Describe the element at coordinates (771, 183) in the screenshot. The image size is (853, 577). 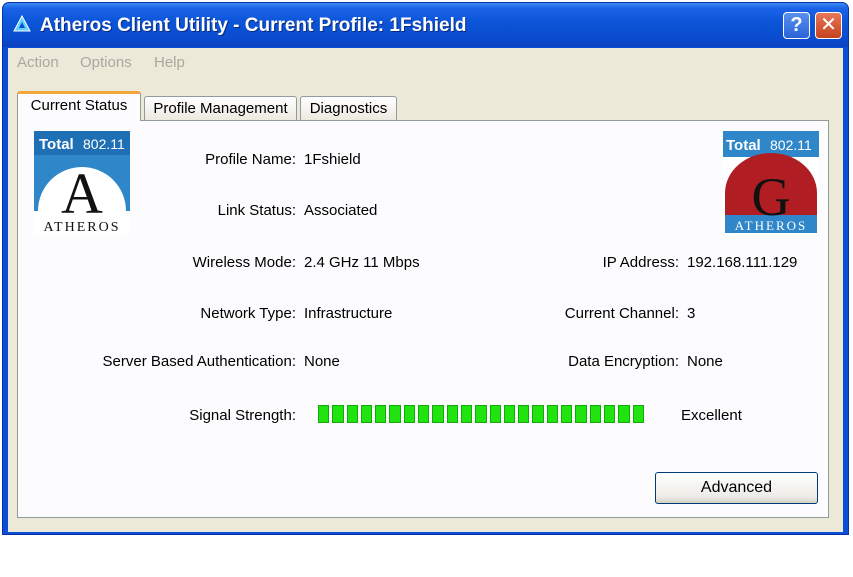
I see `atheros-g-logo: Total 802.11 G ATHEROS` at that location.